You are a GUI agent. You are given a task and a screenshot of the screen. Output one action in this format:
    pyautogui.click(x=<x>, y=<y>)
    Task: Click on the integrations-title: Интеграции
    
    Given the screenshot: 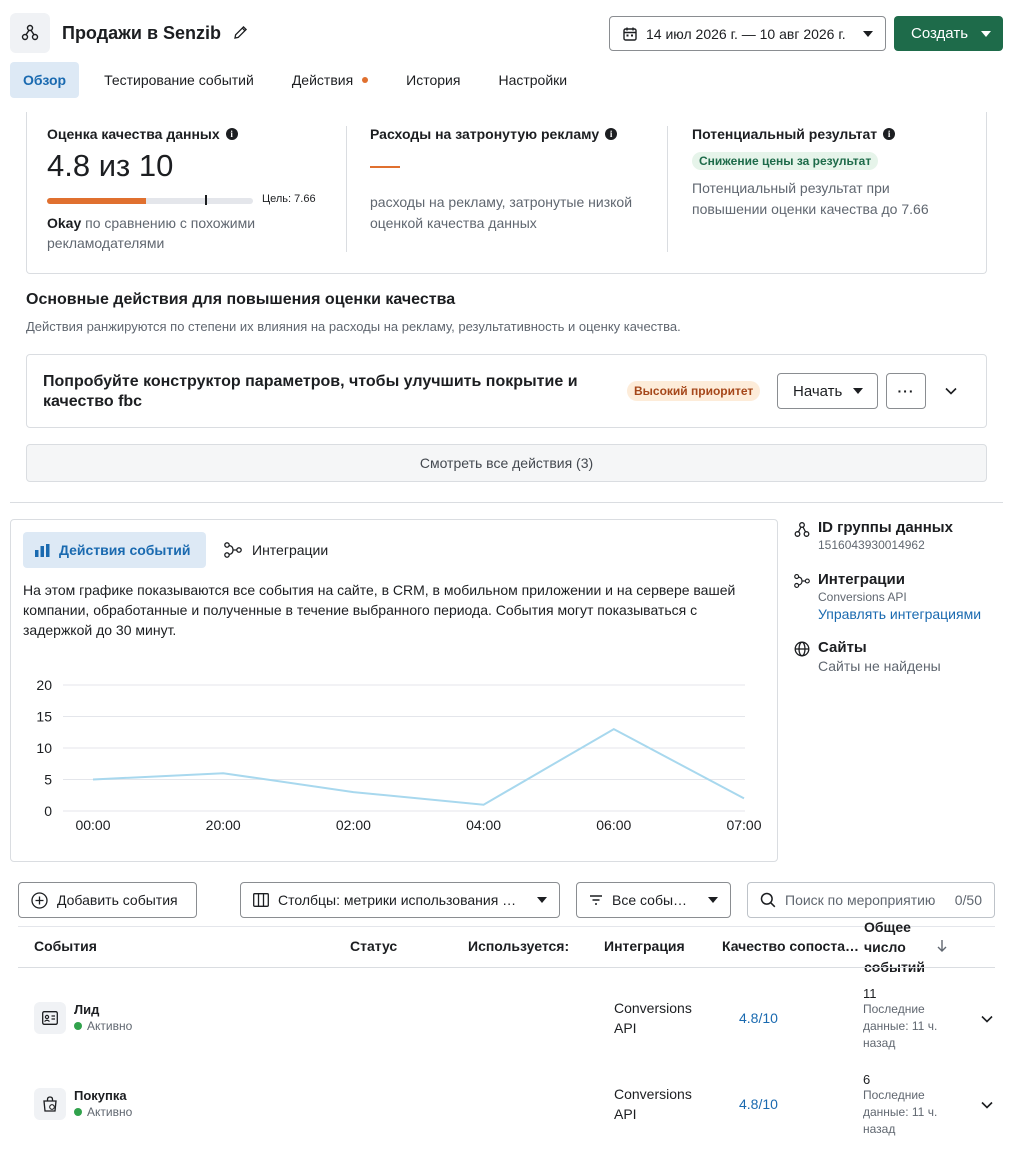 What is the action you would take?
    pyautogui.click(x=861, y=579)
    